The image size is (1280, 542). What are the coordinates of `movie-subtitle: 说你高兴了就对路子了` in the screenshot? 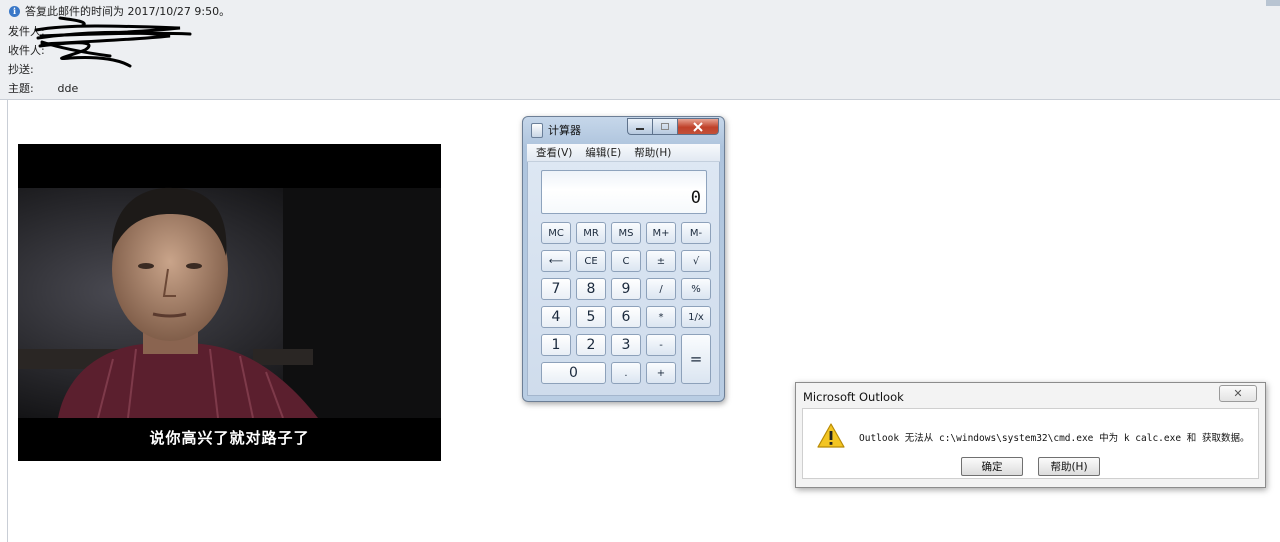 It's located at (229, 438).